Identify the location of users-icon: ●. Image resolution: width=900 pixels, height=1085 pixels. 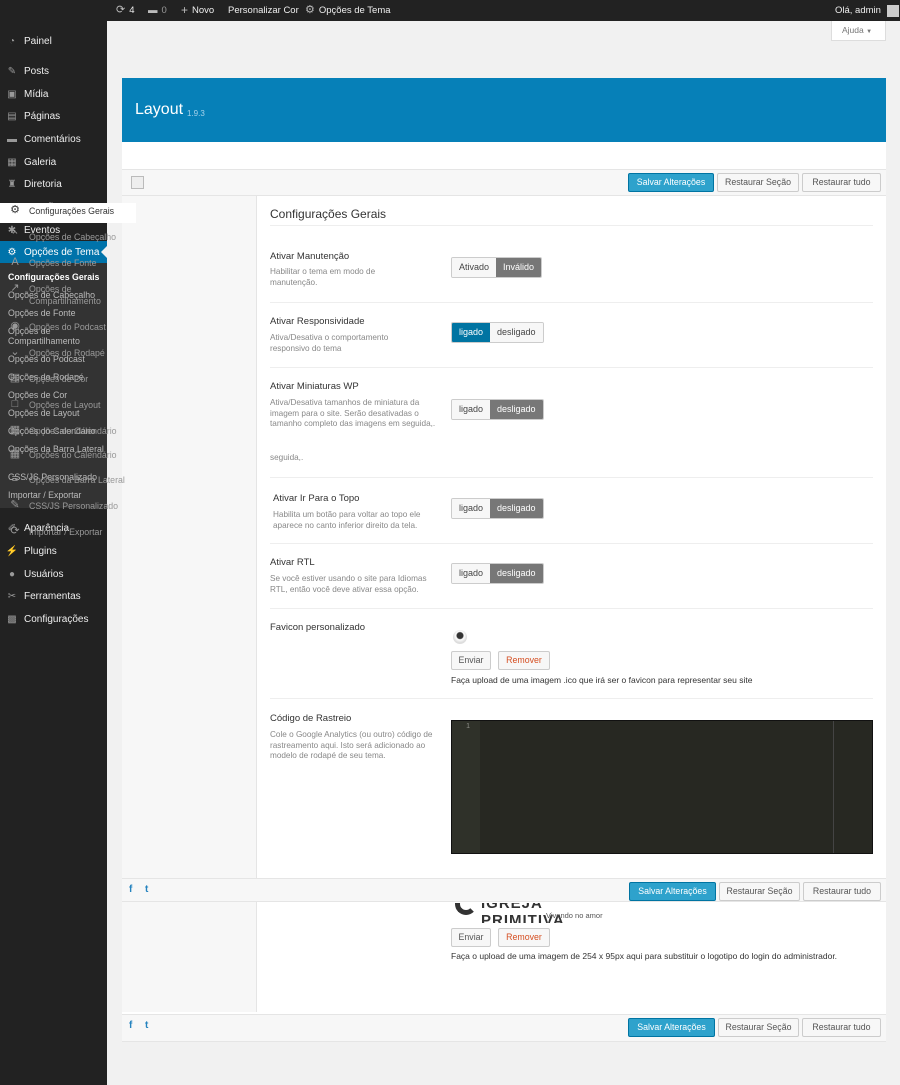
(12, 574).